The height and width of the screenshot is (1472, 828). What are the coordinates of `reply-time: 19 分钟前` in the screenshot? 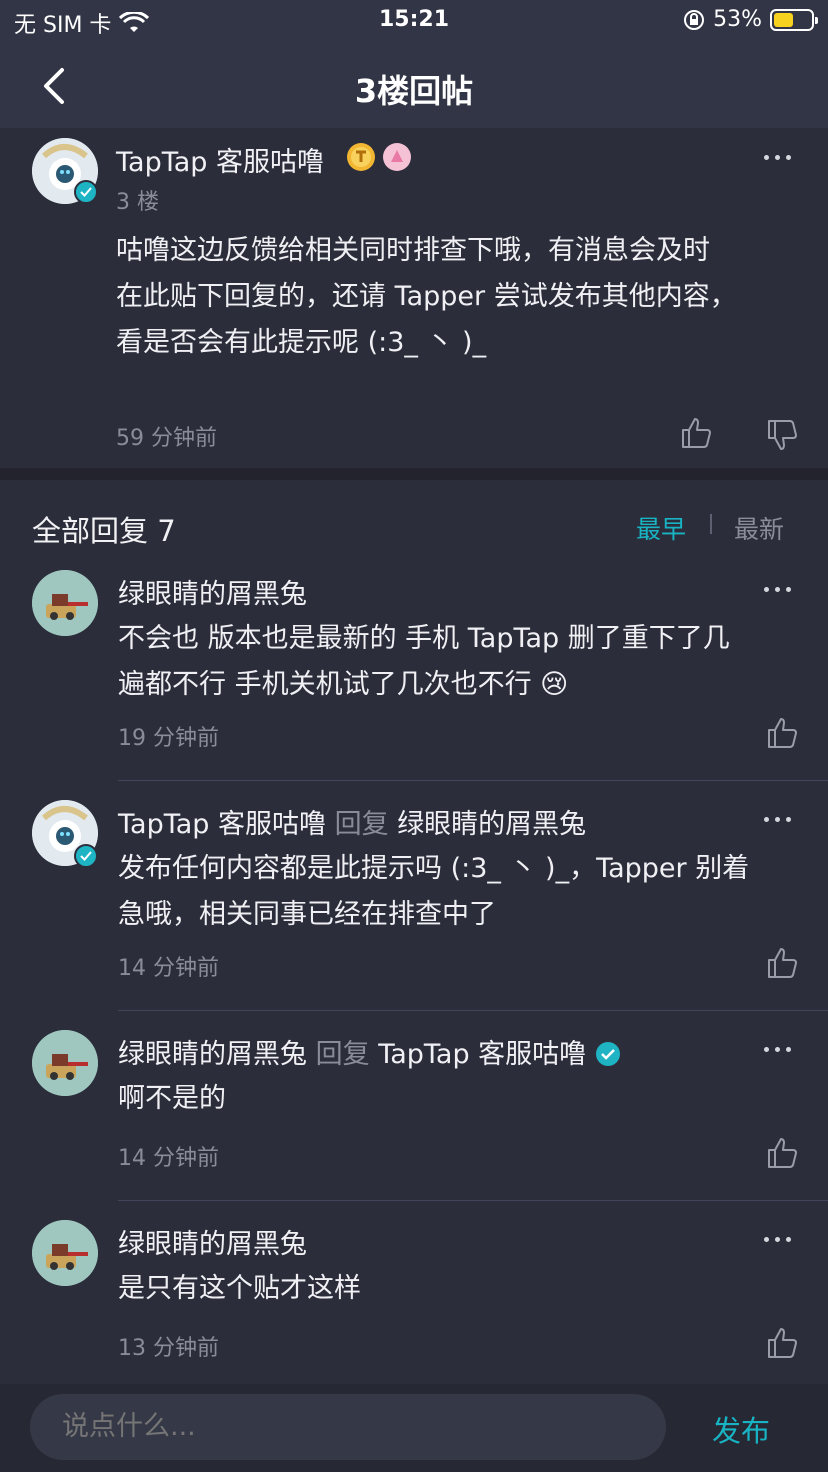 It's located at (168, 738).